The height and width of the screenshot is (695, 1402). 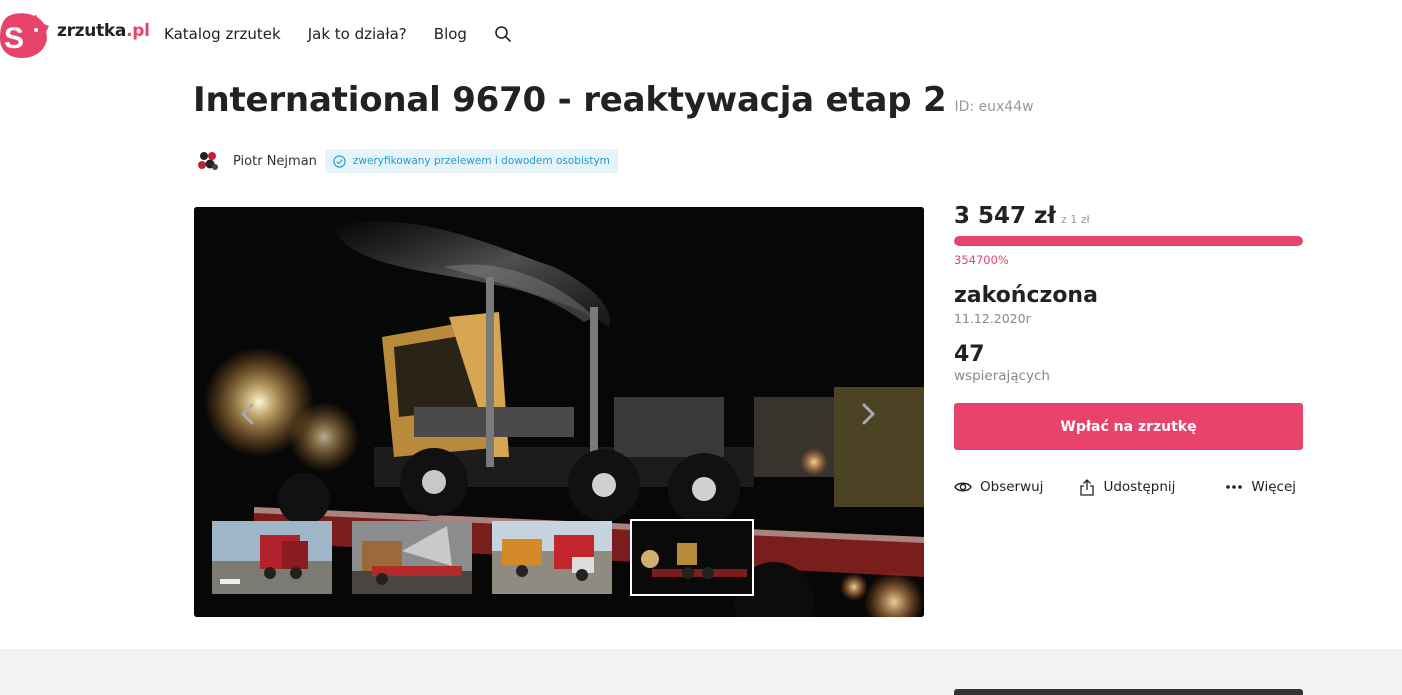 What do you see at coordinates (208, 161) in the screenshot?
I see `avatar` at bounding box center [208, 161].